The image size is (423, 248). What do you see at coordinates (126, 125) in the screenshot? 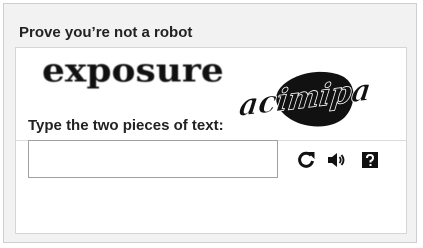
I see `instruction-label: Type the two pieces of text:` at bounding box center [126, 125].